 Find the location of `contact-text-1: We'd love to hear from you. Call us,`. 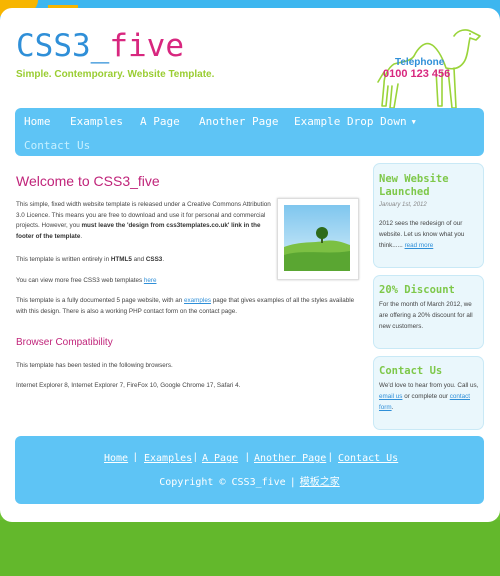

contact-text-1: We'd love to hear from you. Call us, is located at coordinates (429, 385).